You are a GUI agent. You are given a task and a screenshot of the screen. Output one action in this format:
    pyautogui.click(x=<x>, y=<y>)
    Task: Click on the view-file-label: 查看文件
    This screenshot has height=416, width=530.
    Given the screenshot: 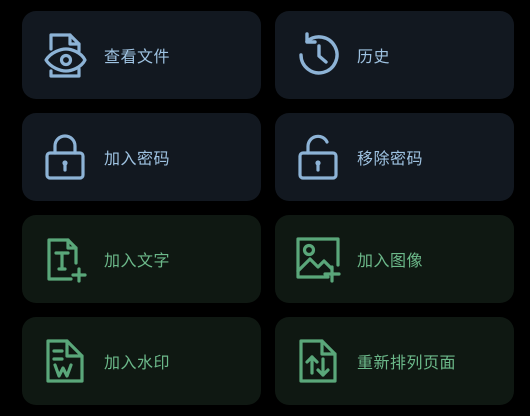 What is the action you would take?
    pyautogui.click(x=137, y=56)
    